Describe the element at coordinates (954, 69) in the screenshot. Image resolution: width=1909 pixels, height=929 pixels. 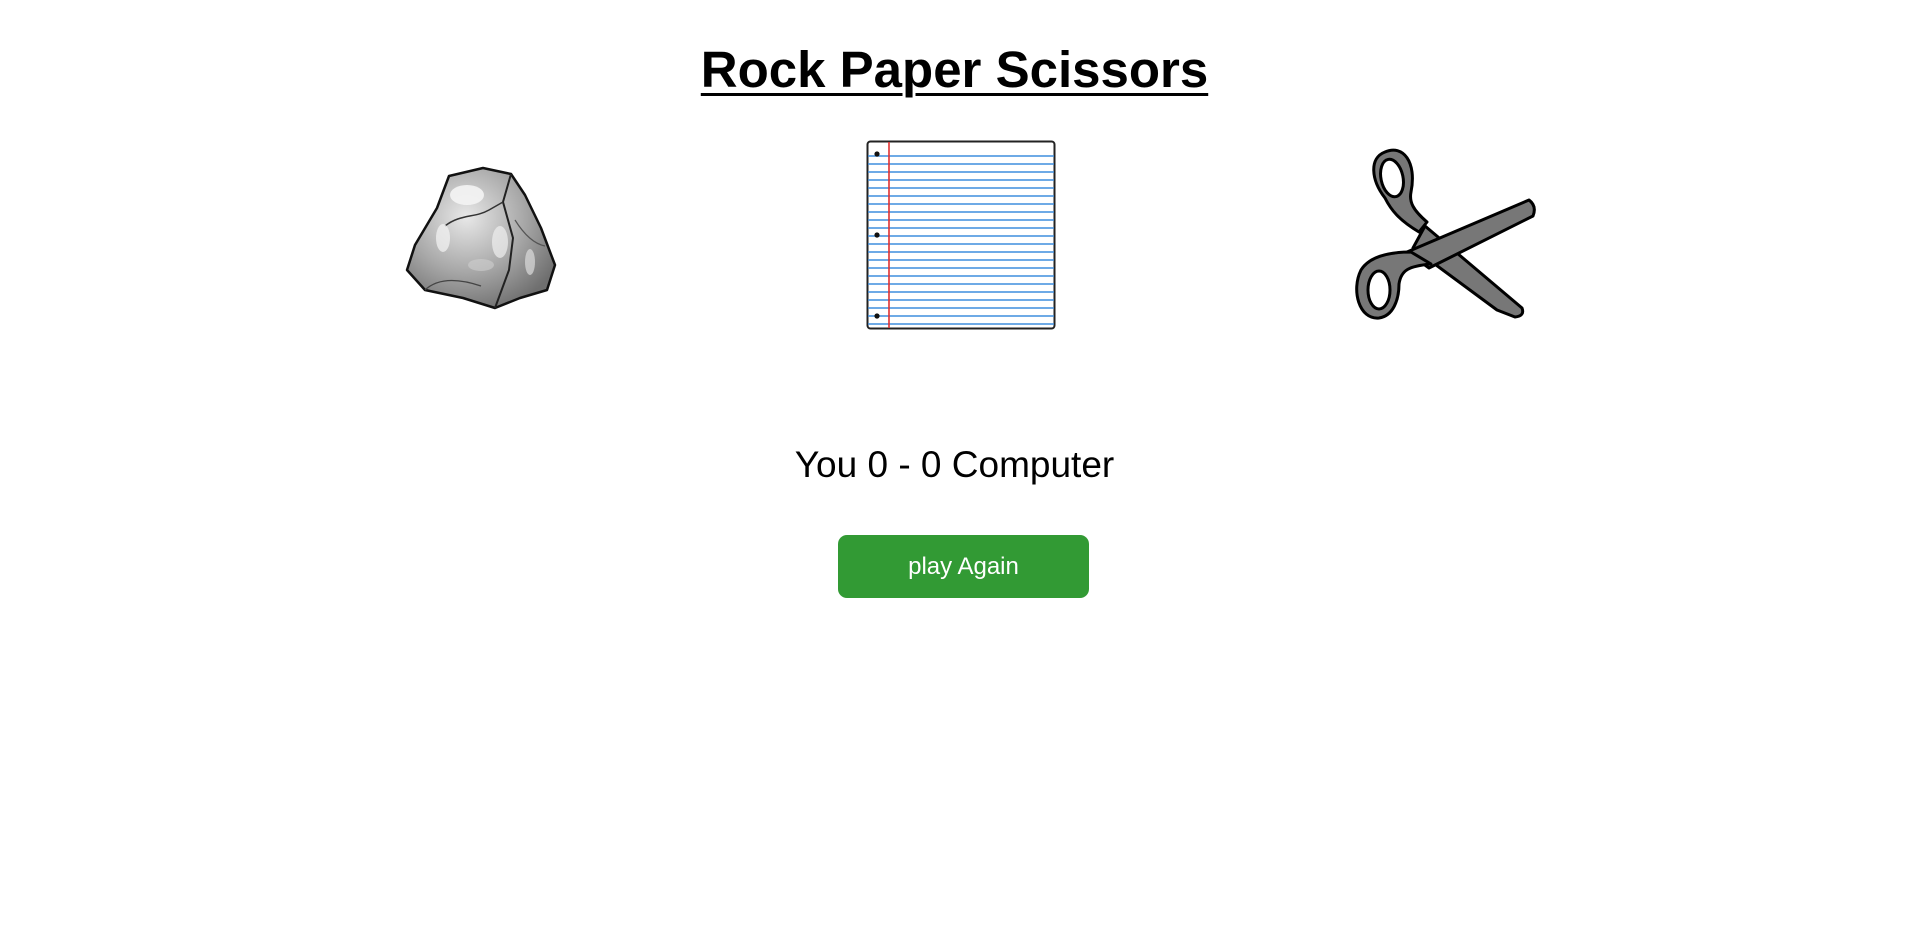
I see `page-title: Rock Paper Scissors` at that location.